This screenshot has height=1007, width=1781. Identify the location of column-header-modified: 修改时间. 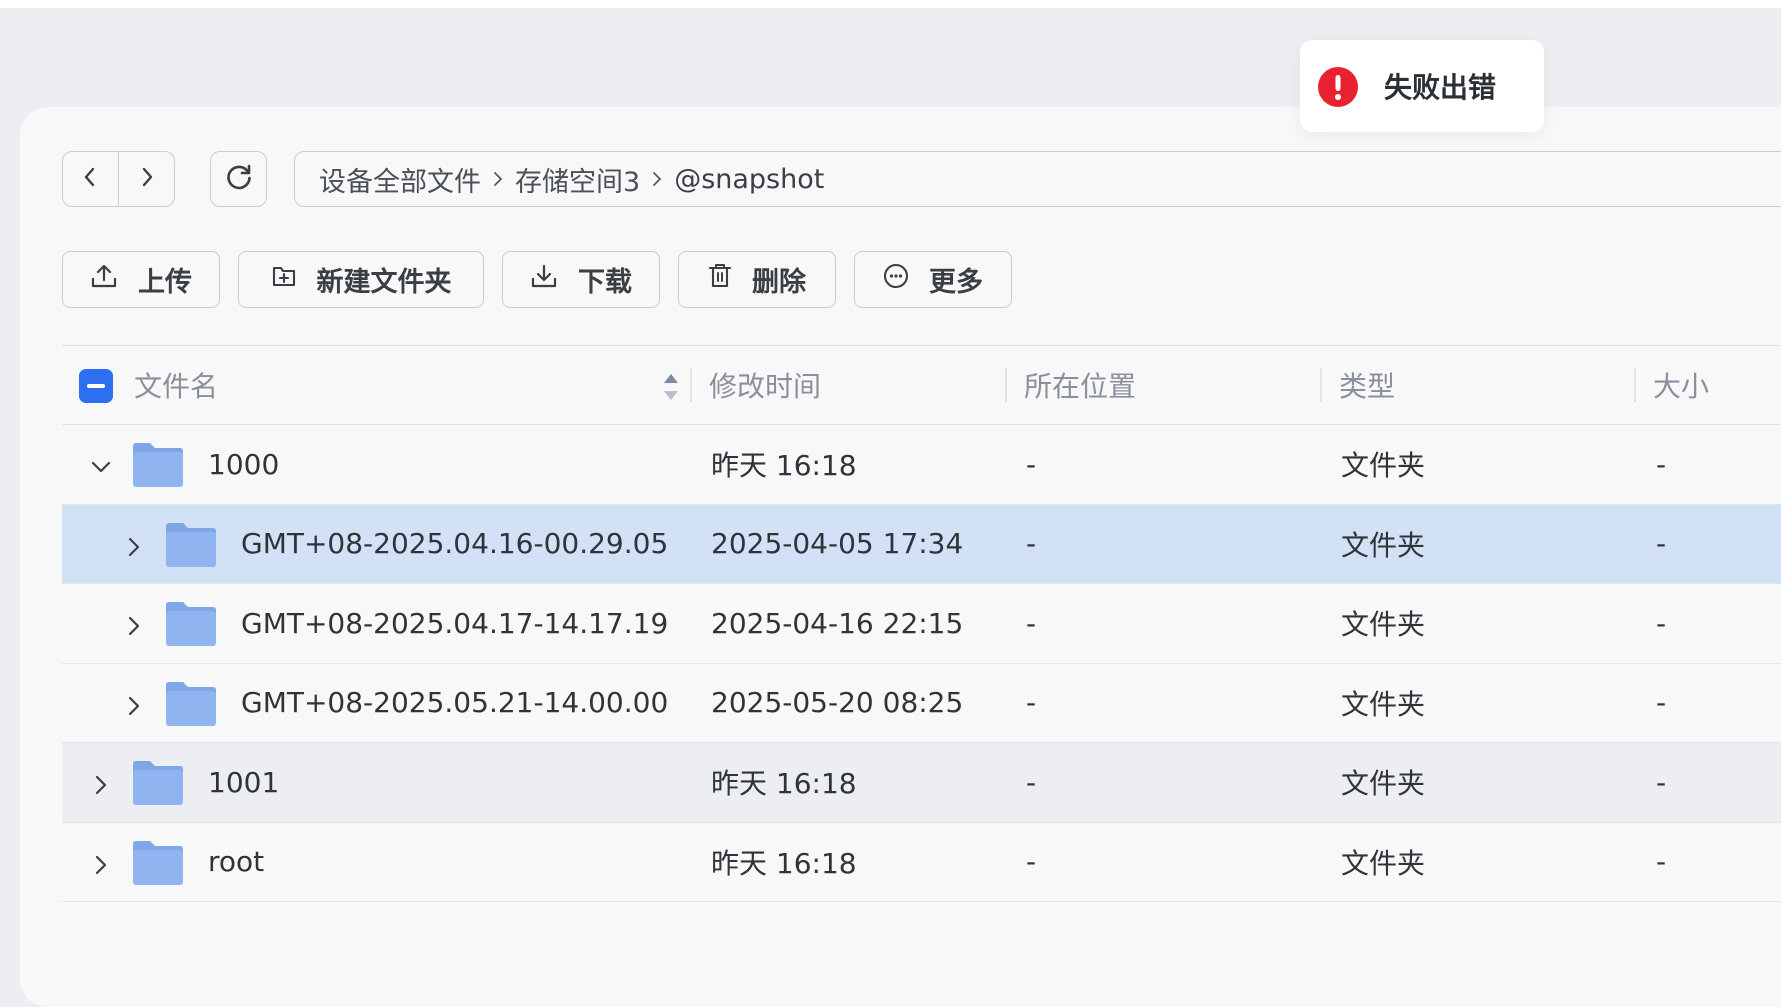
(765, 385).